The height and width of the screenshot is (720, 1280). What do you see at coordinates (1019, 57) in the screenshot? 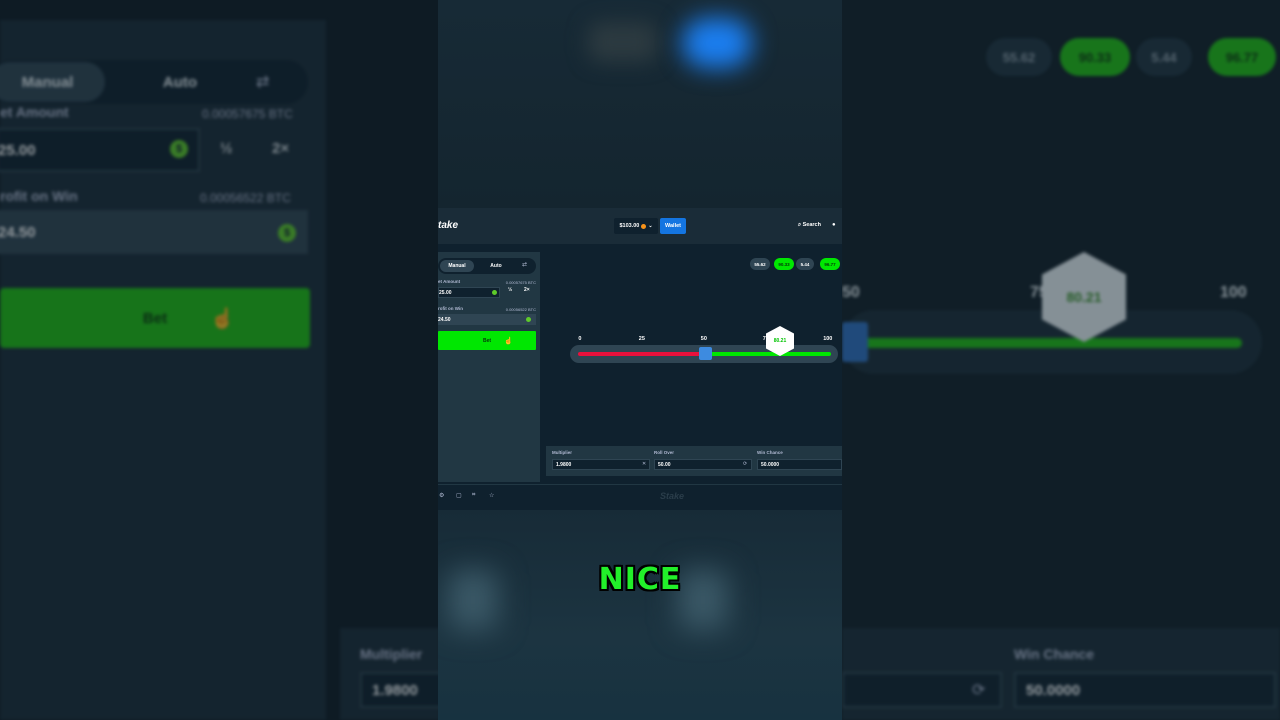
I see `blurred-result-pill: 55.62` at bounding box center [1019, 57].